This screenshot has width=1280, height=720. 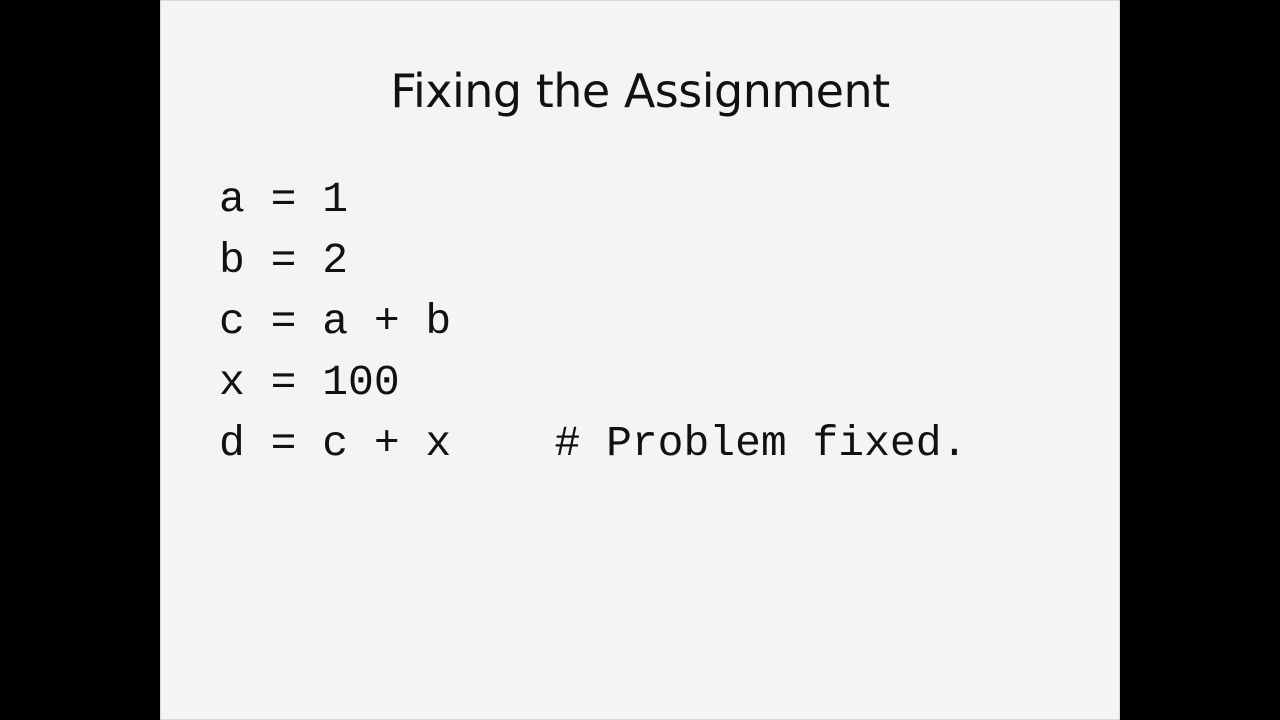 What do you see at coordinates (335, 321) in the screenshot?
I see `code-line: c = a + b` at bounding box center [335, 321].